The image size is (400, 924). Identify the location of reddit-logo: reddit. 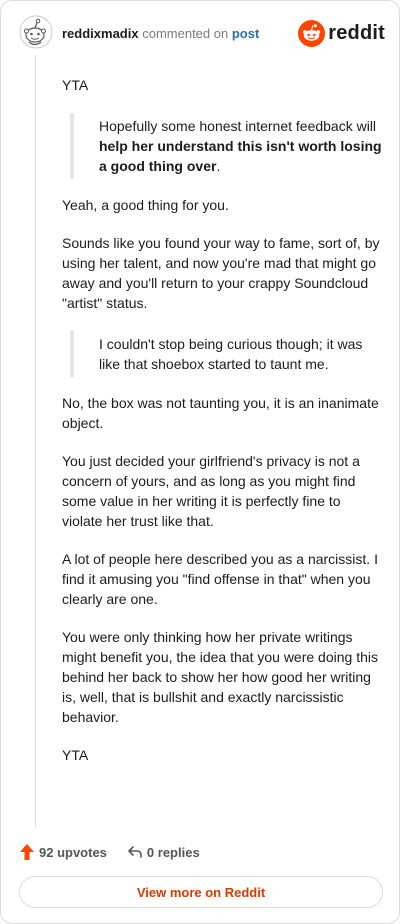
(341, 33).